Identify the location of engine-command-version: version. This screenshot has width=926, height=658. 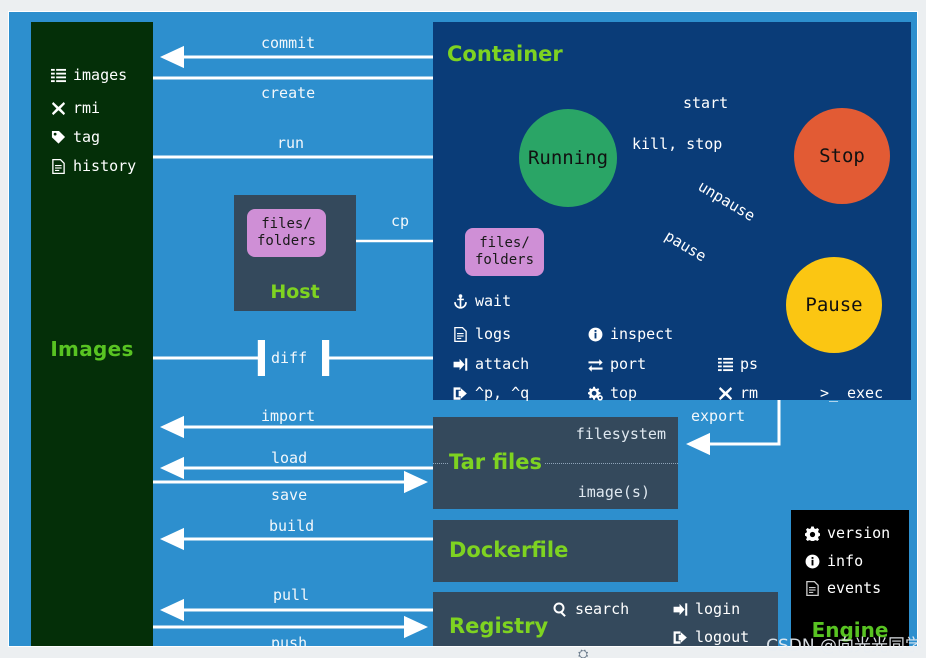
(847, 533).